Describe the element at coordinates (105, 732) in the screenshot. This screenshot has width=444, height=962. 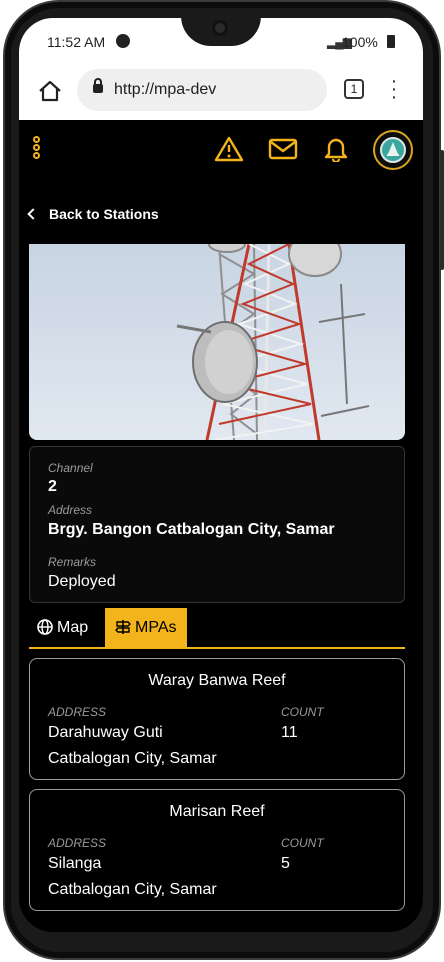
I see `mpa-address-line1: Darahuway Guti` at that location.